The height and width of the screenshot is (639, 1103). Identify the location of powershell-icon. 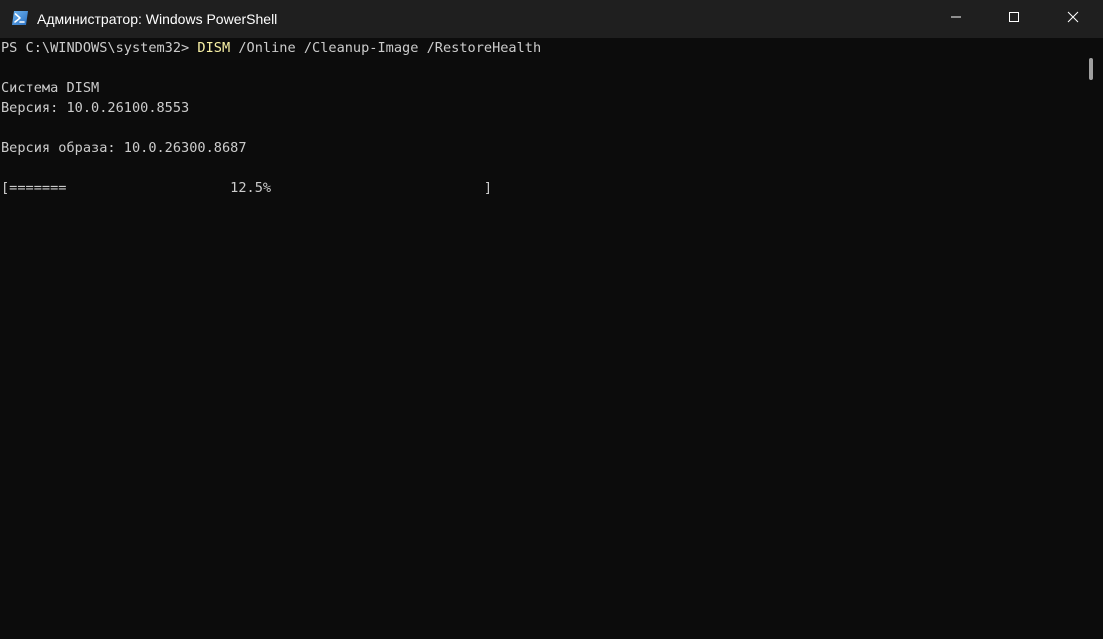
(20, 18).